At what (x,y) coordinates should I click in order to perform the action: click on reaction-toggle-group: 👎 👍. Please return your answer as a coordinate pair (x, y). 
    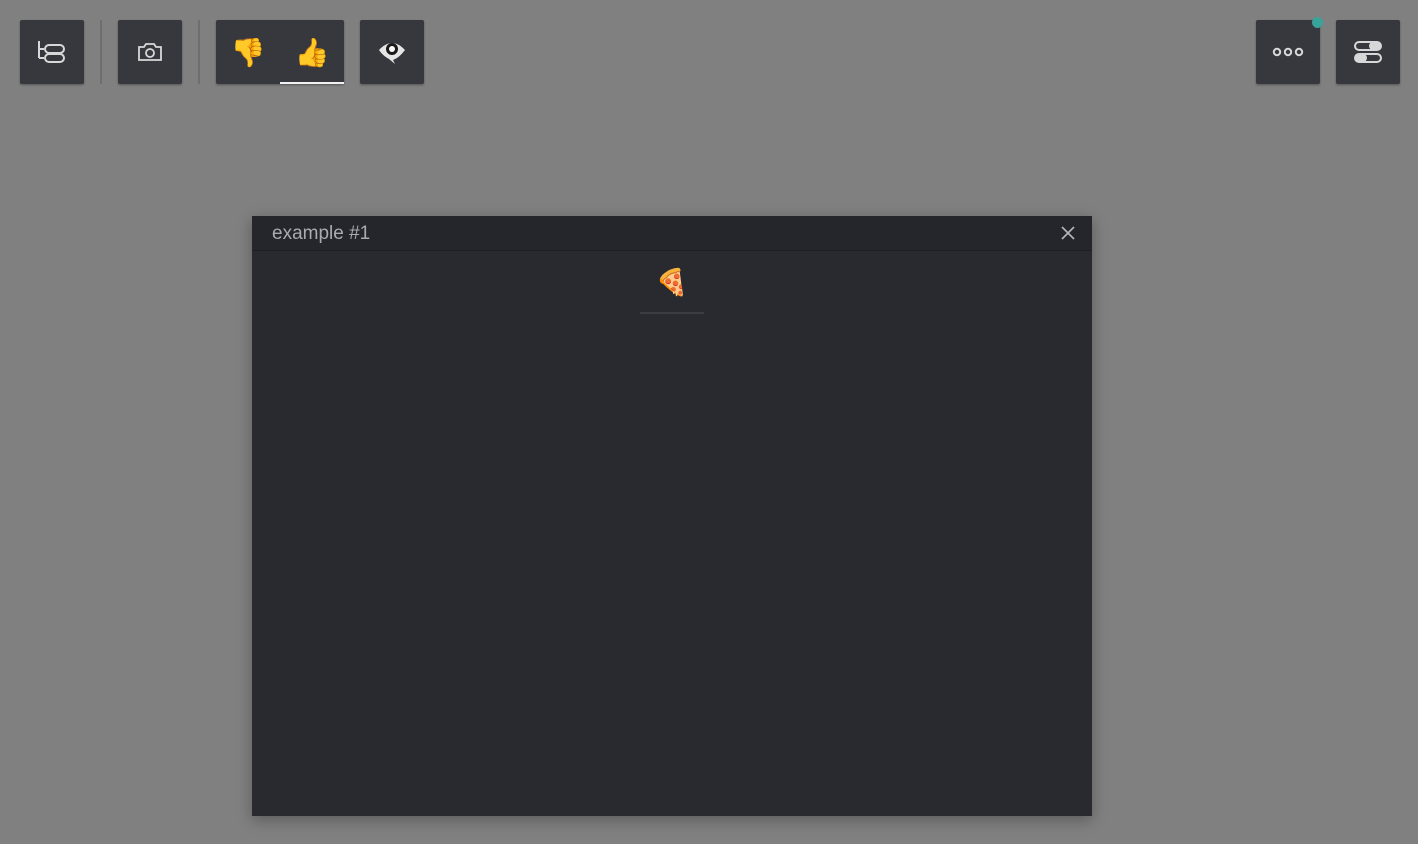
    Looking at the image, I should click on (280, 52).